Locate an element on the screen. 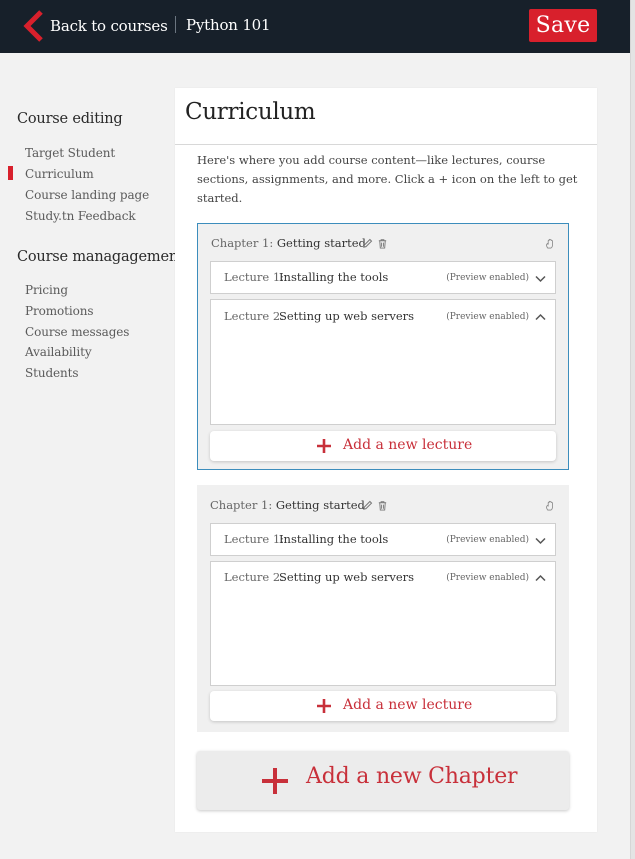 This screenshot has width=635, height=859. chevron-left-icon is located at coordinates (33, 26).